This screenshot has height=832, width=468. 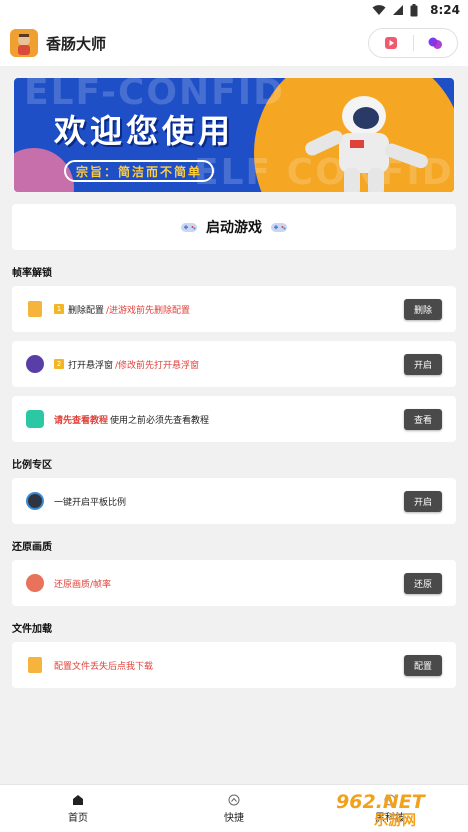 What do you see at coordinates (445, 10) in the screenshot?
I see `status-time: 8:24` at bounding box center [445, 10].